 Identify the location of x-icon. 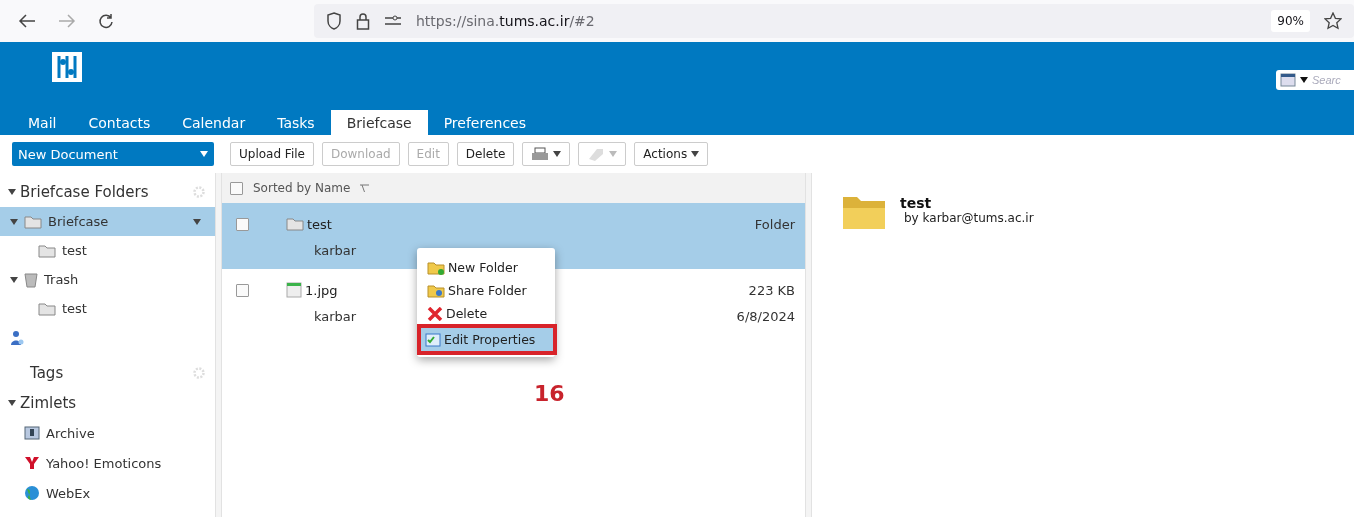
(435, 313).